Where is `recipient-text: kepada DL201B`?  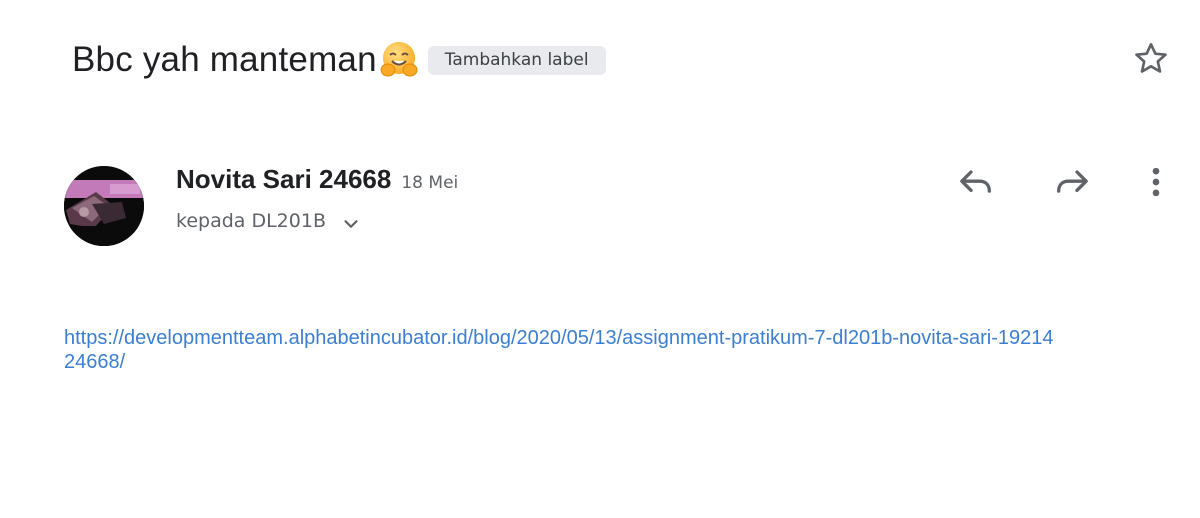 recipient-text: kepada DL201B is located at coordinates (251, 221).